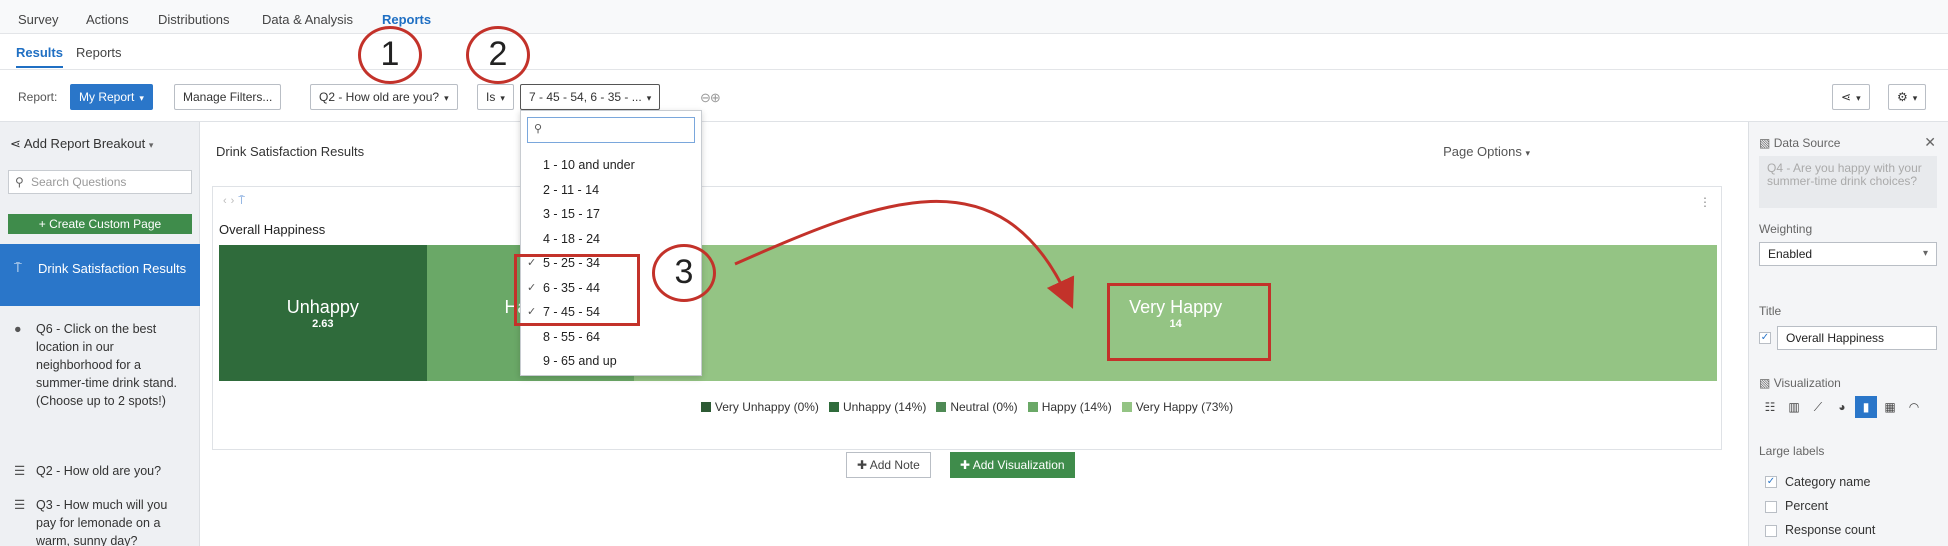 The height and width of the screenshot is (546, 1948). Describe the element at coordinates (1830, 530) in the screenshot. I see `response-count-label: Response count` at that location.